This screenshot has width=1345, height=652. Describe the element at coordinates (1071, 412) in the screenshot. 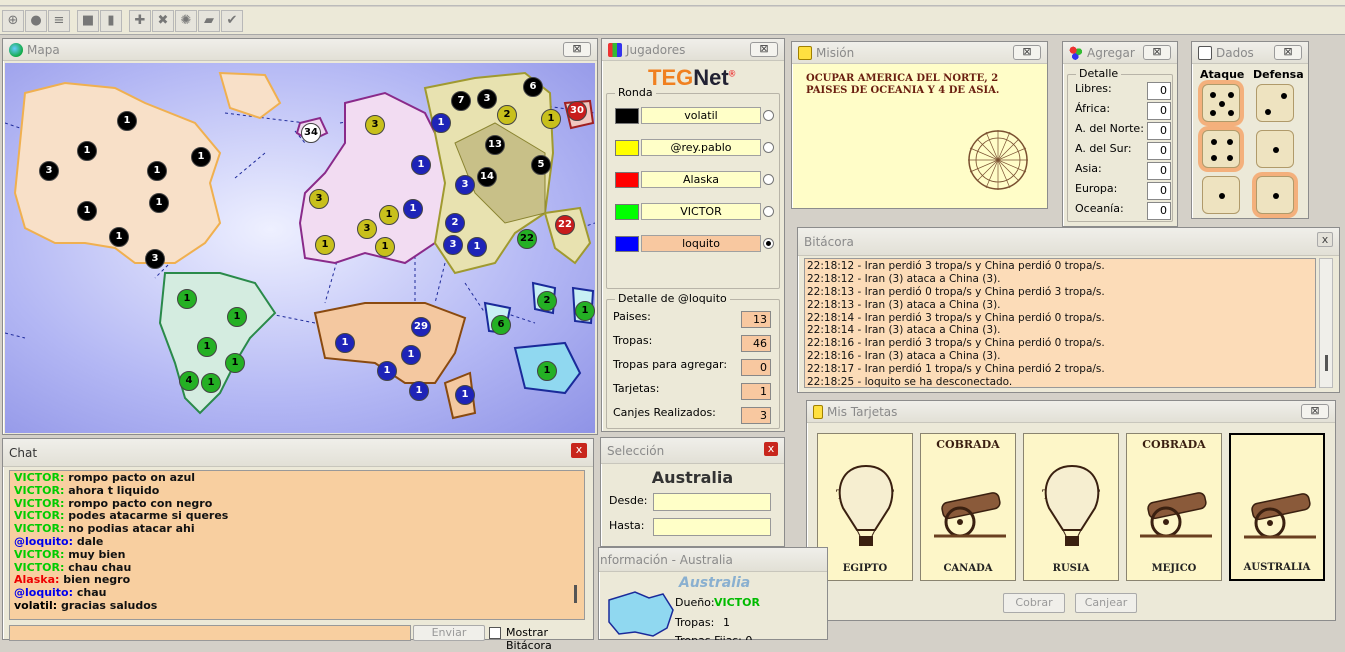

I see `cards-titlebar: Mis Tarjetas ⊠` at that location.